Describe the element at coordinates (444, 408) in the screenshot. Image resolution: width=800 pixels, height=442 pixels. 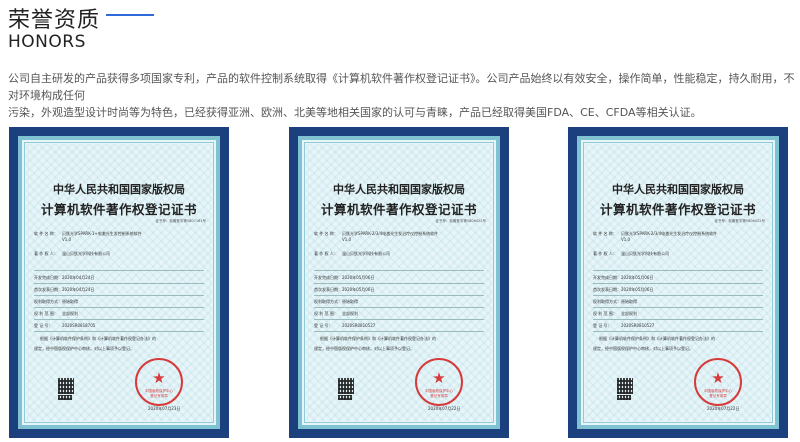
I see `certificate-date: 2020年07月22日` at that location.